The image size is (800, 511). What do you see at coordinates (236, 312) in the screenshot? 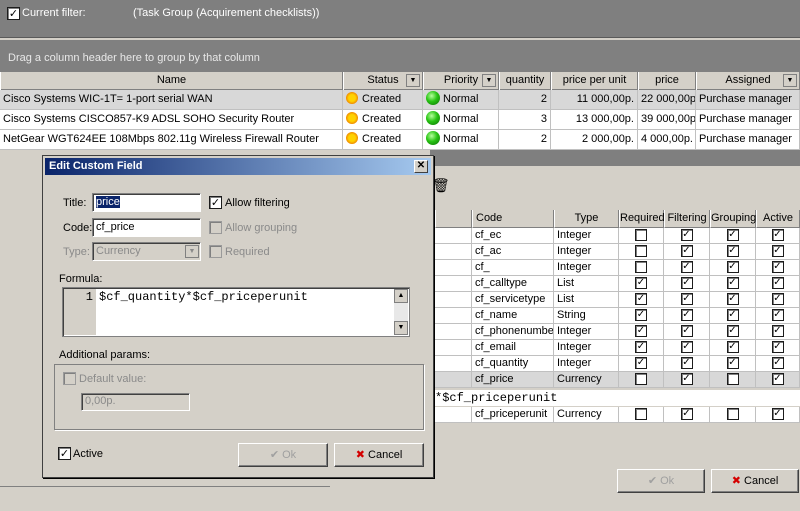
I see `formula-editor: 1 $cf_quantity*$cf_priceperunit ▲ ▼` at bounding box center [236, 312].